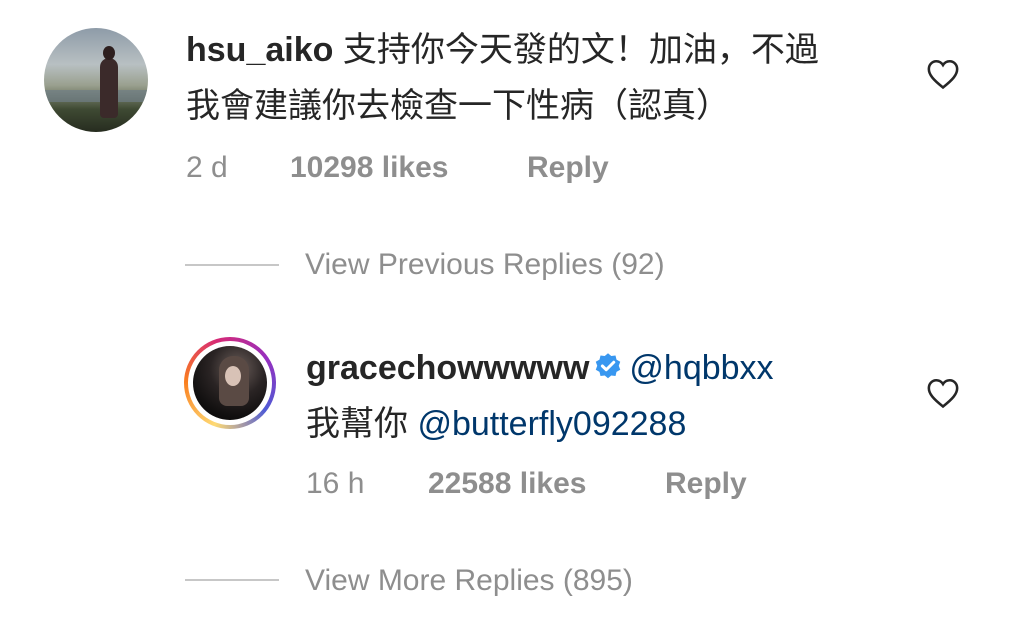  Describe the element at coordinates (369, 168) in the screenshot. I see `comment-likes: 10298 likes` at that location.